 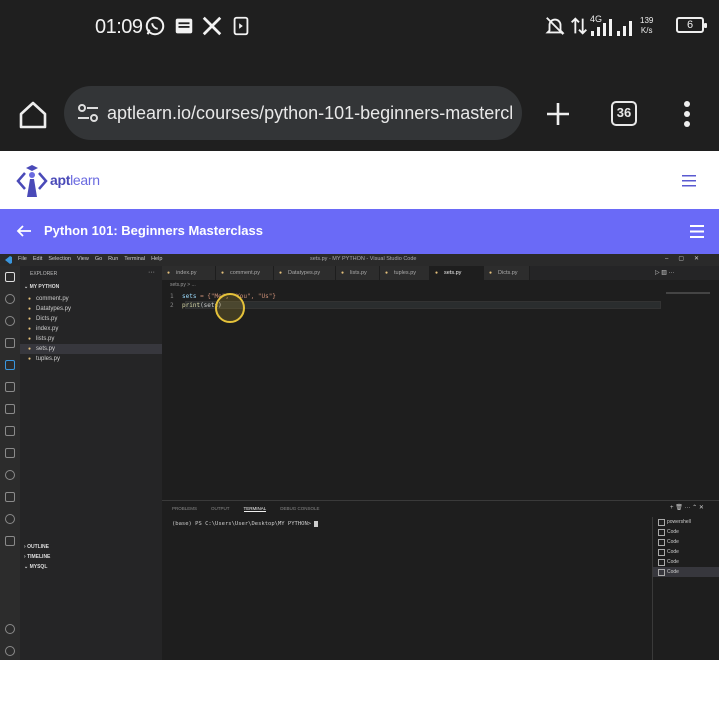 I want to click on status-time: 01:09, so click(x=119, y=27).